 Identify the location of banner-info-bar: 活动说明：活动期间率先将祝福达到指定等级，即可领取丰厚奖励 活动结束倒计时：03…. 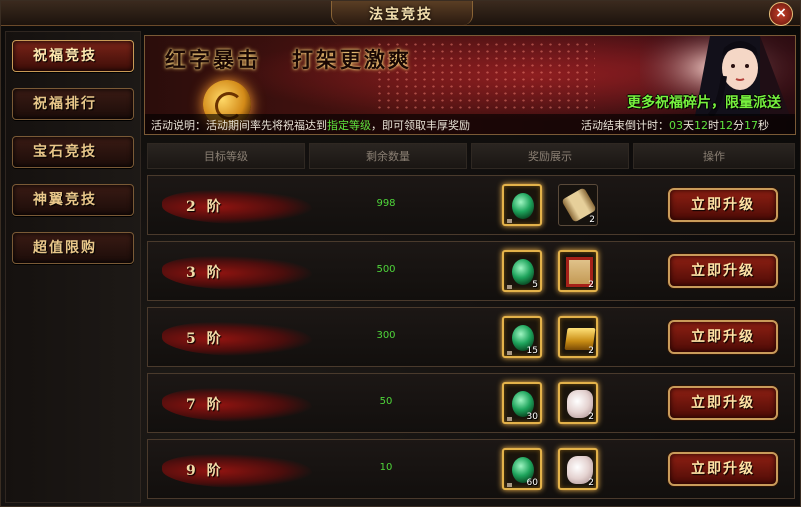
(470, 124).